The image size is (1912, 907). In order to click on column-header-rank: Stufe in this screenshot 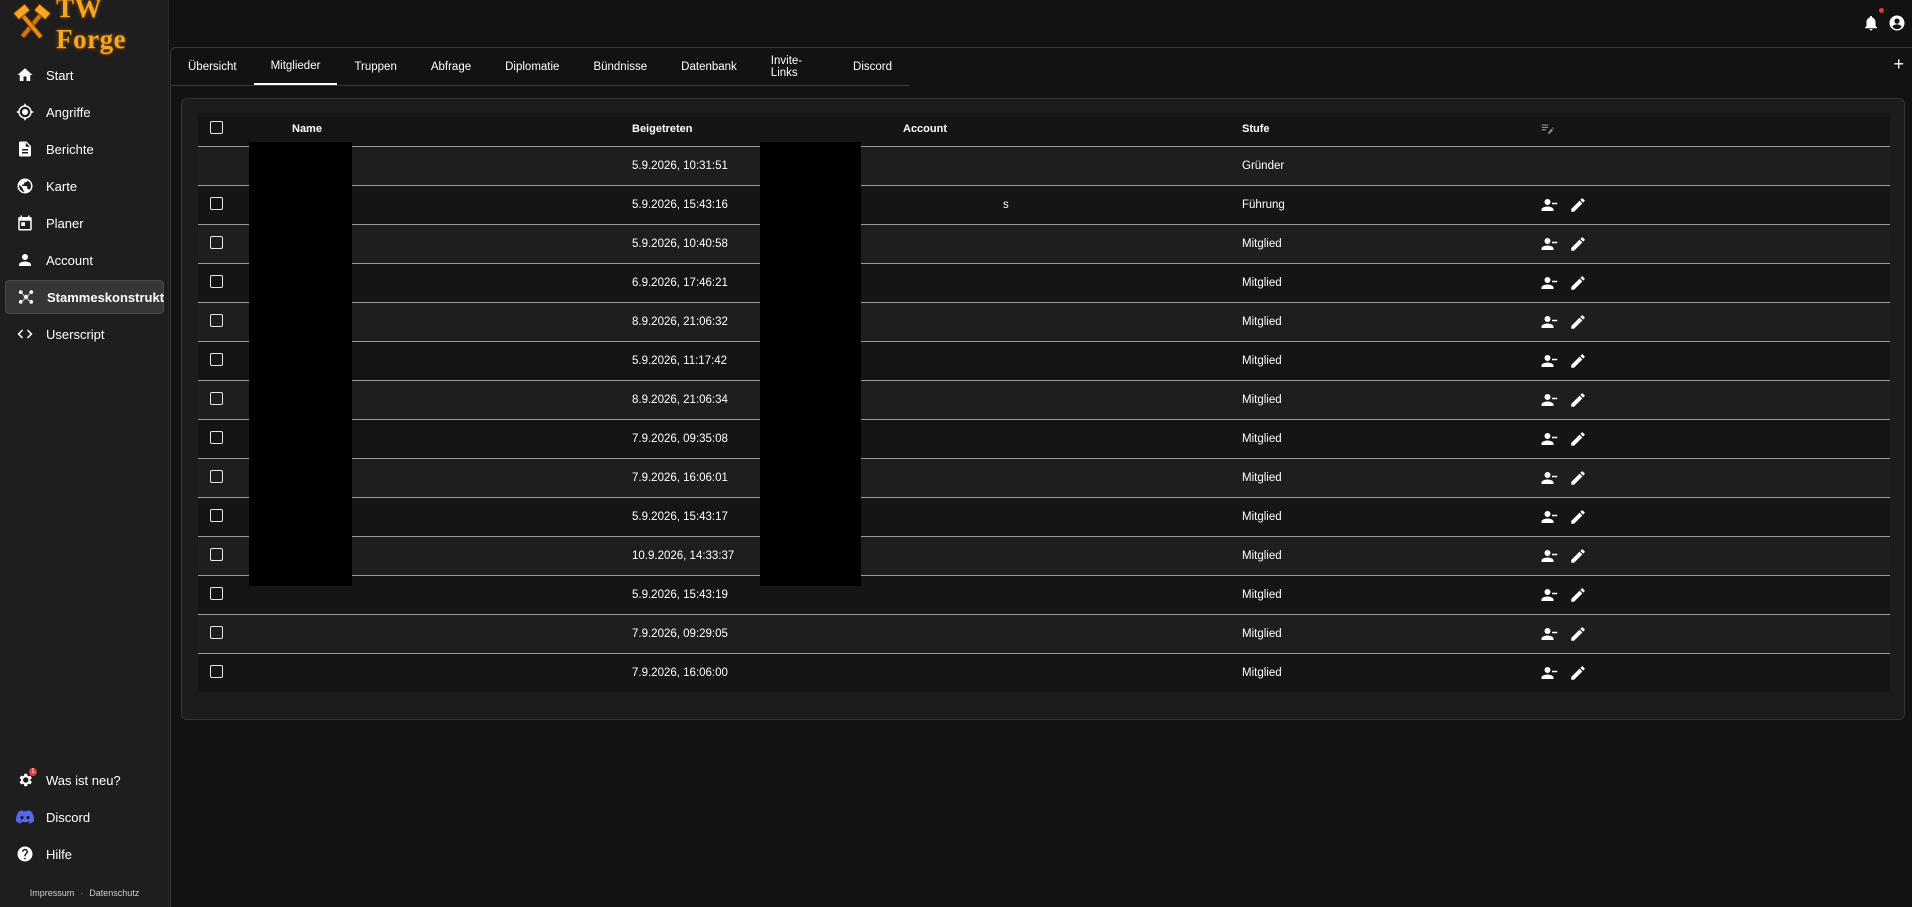, I will do `click(1390, 129)`.